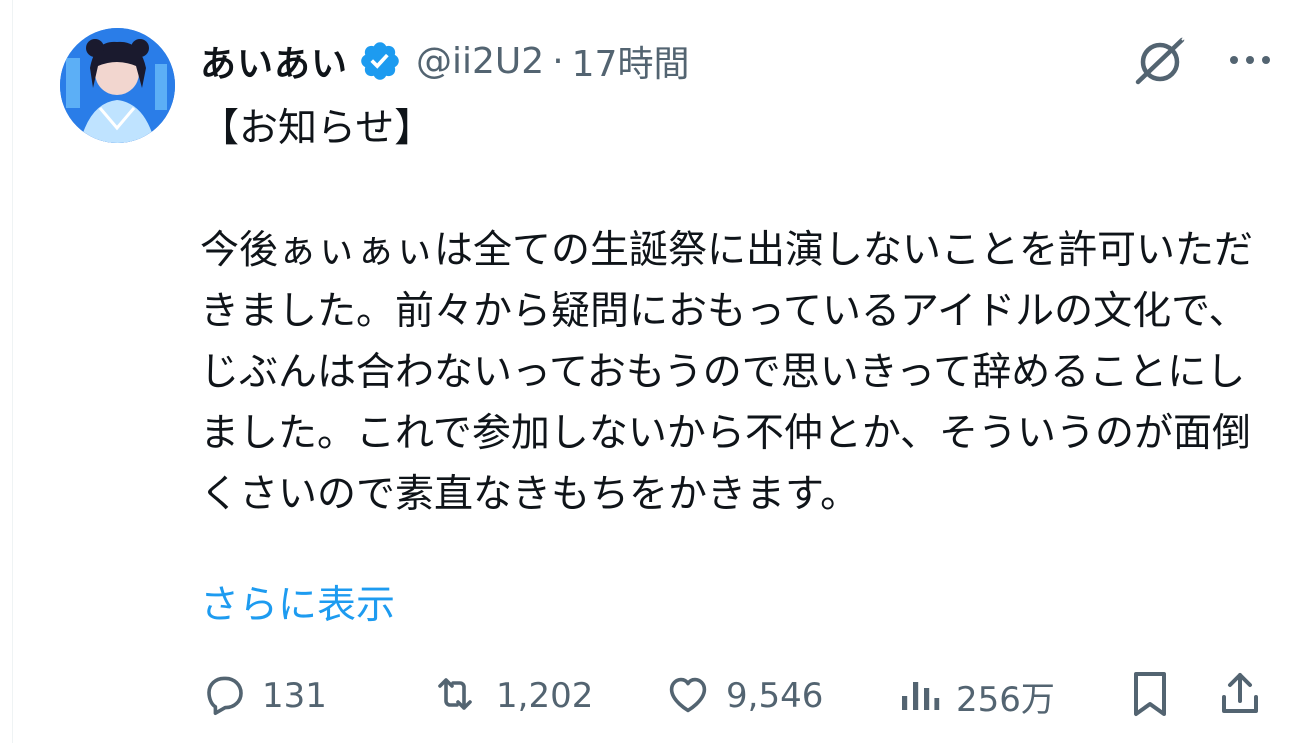  I want to click on like-button: 9,546, so click(743, 696).